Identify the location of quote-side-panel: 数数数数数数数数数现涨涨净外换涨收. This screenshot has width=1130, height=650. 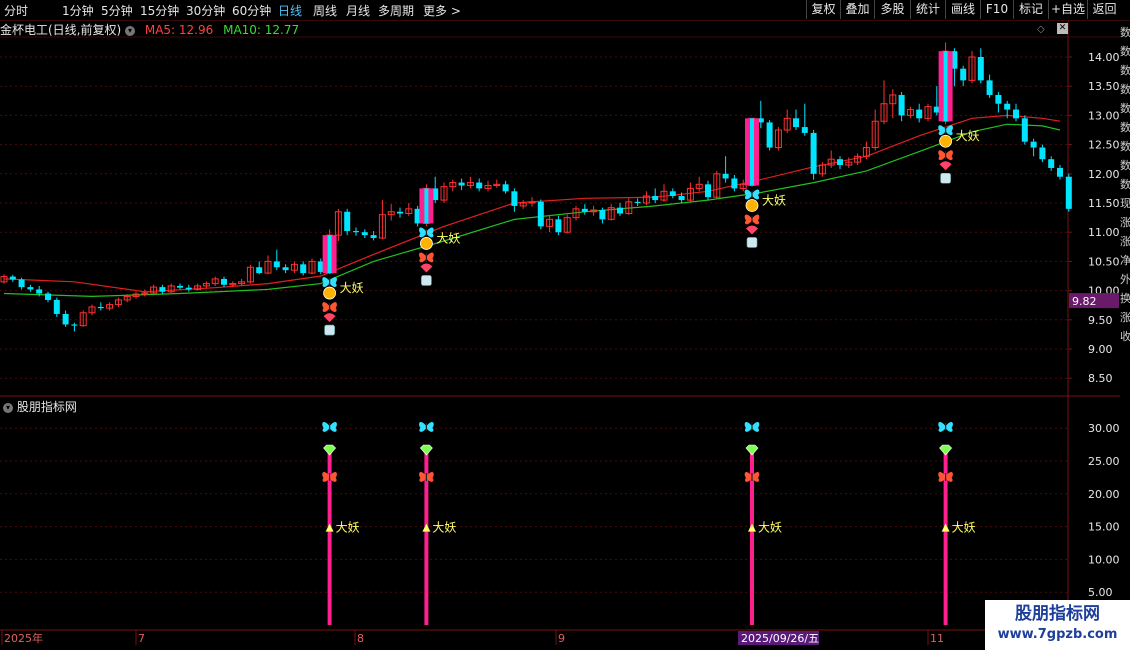
(1125, 326).